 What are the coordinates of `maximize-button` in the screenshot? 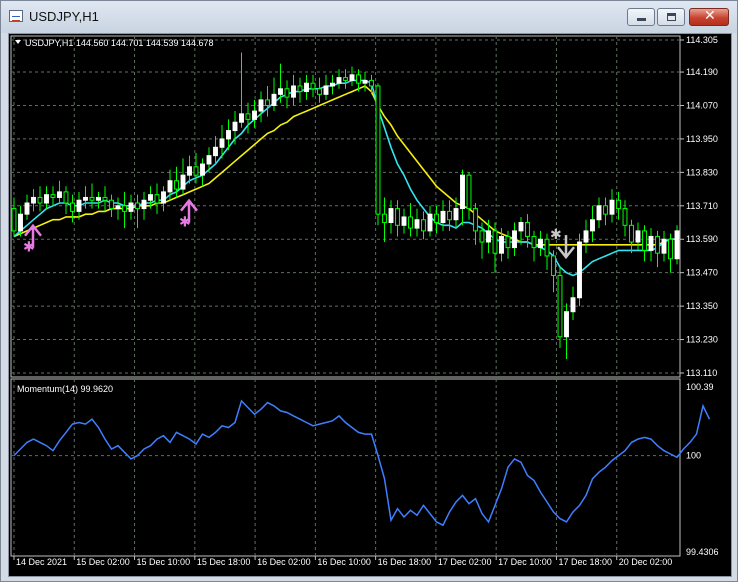 It's located at (671, 17).